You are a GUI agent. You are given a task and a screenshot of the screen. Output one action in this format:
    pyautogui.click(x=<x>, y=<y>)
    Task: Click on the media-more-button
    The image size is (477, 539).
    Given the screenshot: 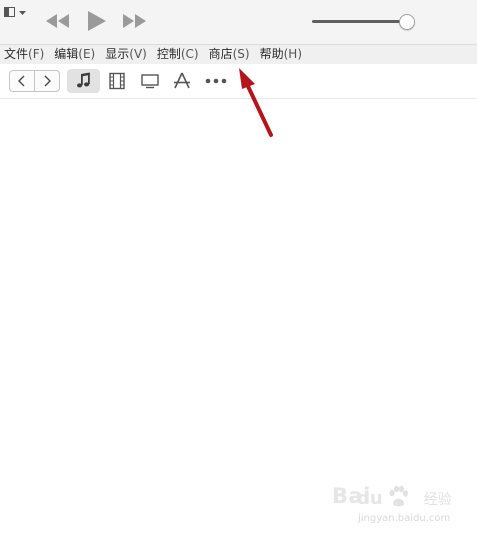 What is the action you would take?
    pyautogui.click(x=216, y=81)
    